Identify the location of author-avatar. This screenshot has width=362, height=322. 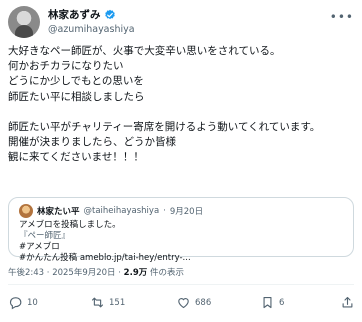
(24, 22).